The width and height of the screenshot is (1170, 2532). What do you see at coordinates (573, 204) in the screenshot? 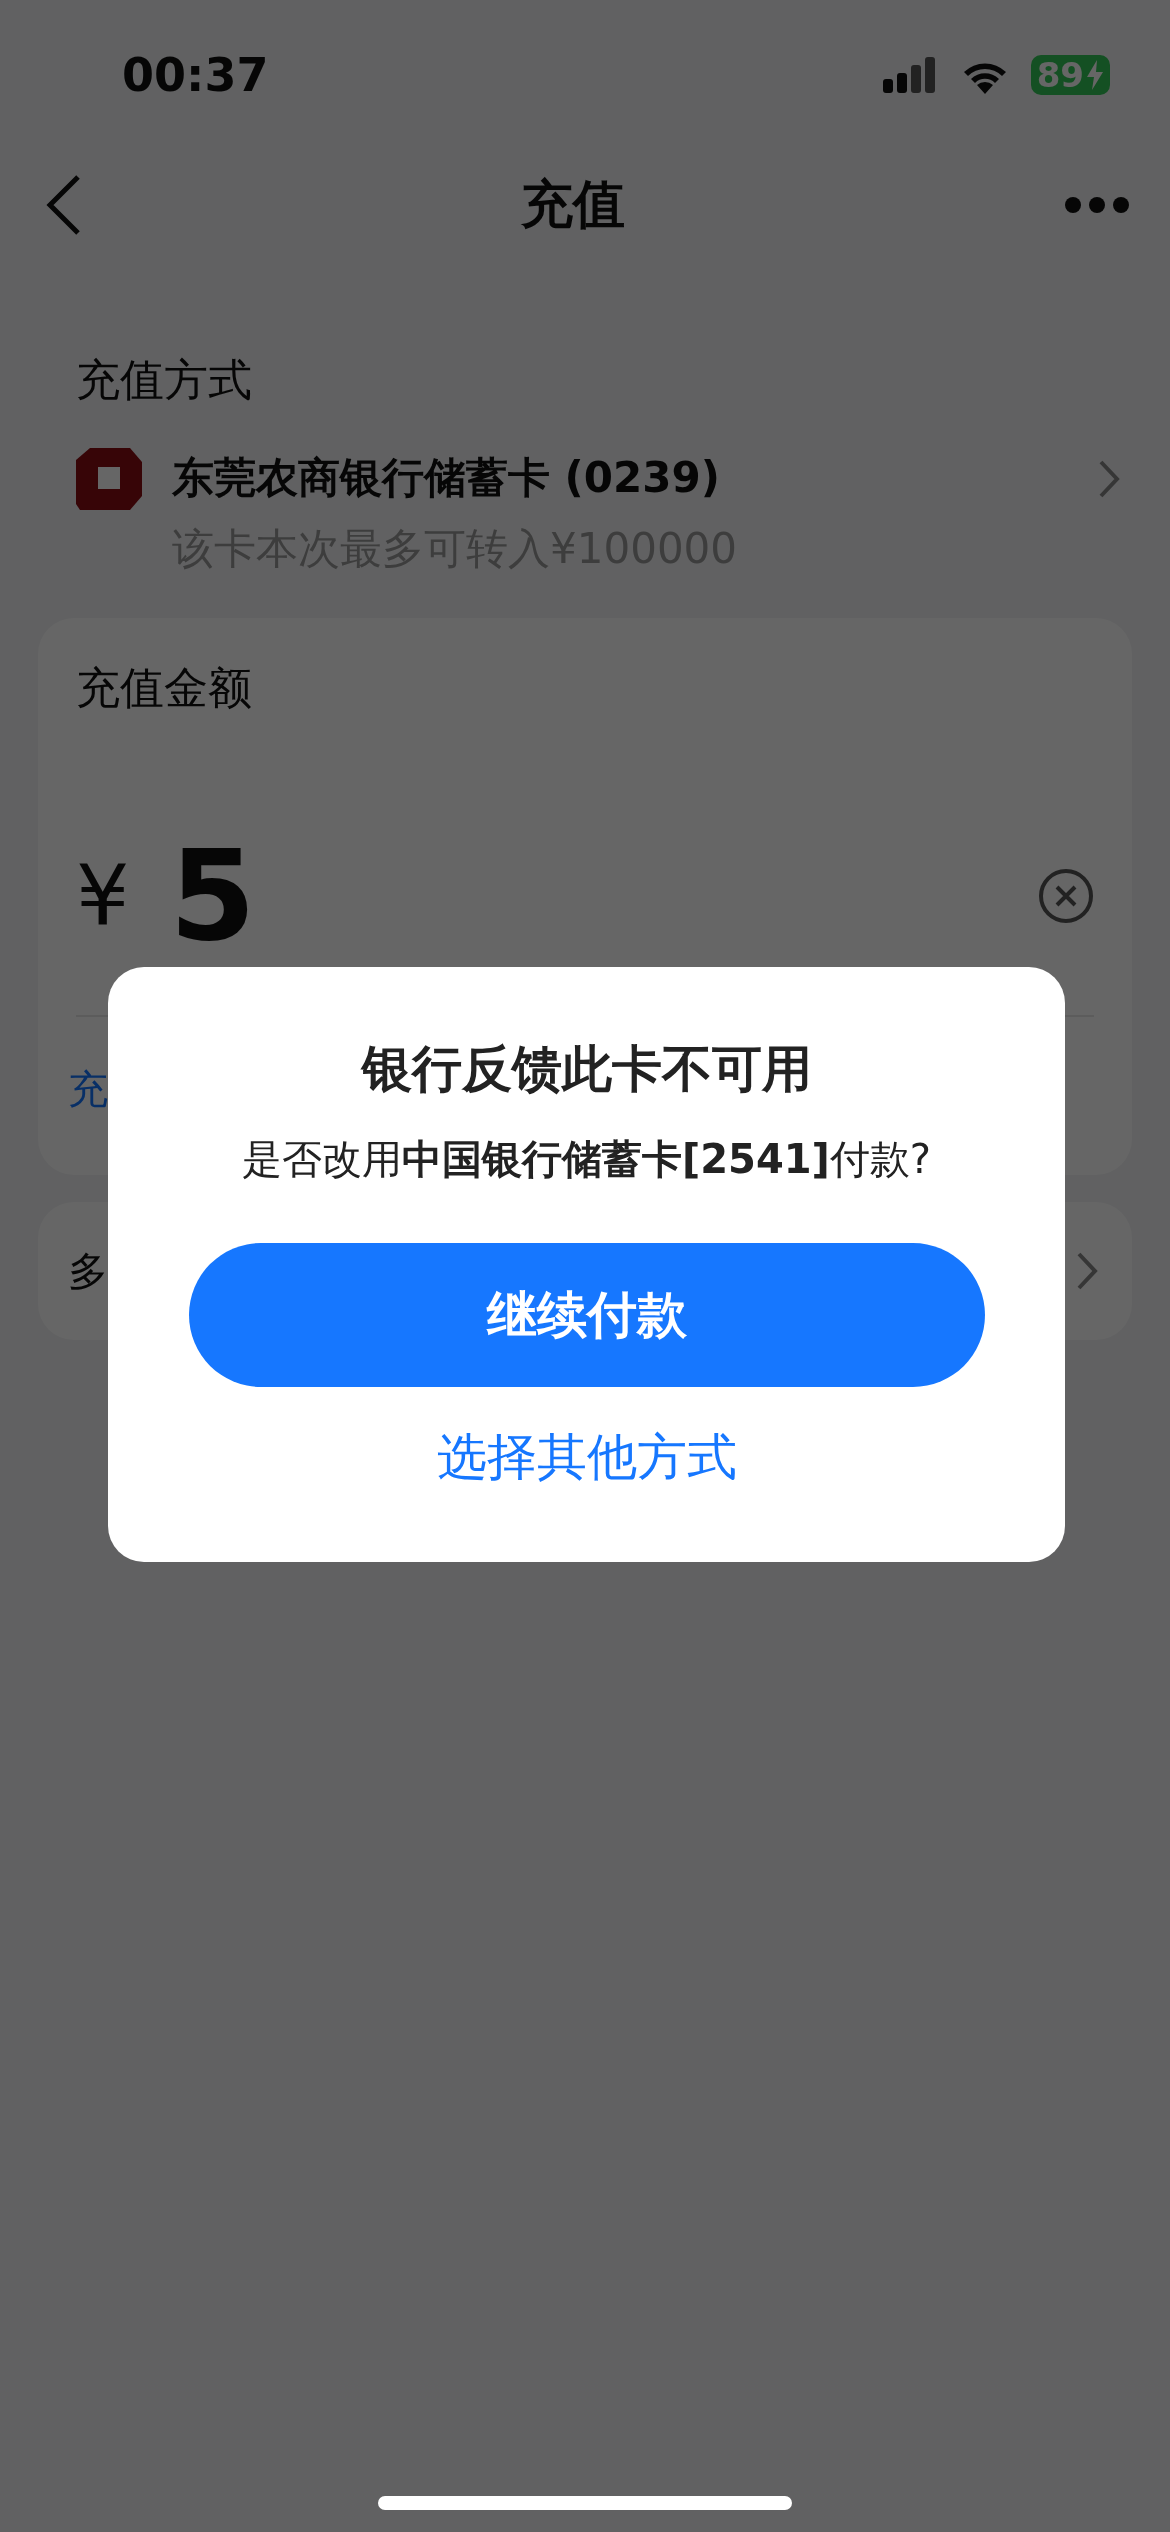
I see `page-title: 充值` at bounding box center [573, 204].